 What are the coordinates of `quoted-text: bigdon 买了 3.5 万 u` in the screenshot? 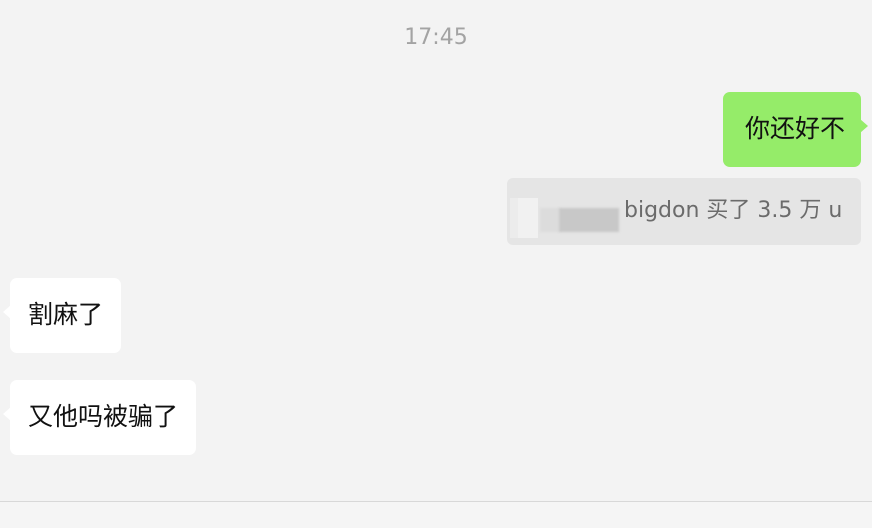 It's located at (733, 210).